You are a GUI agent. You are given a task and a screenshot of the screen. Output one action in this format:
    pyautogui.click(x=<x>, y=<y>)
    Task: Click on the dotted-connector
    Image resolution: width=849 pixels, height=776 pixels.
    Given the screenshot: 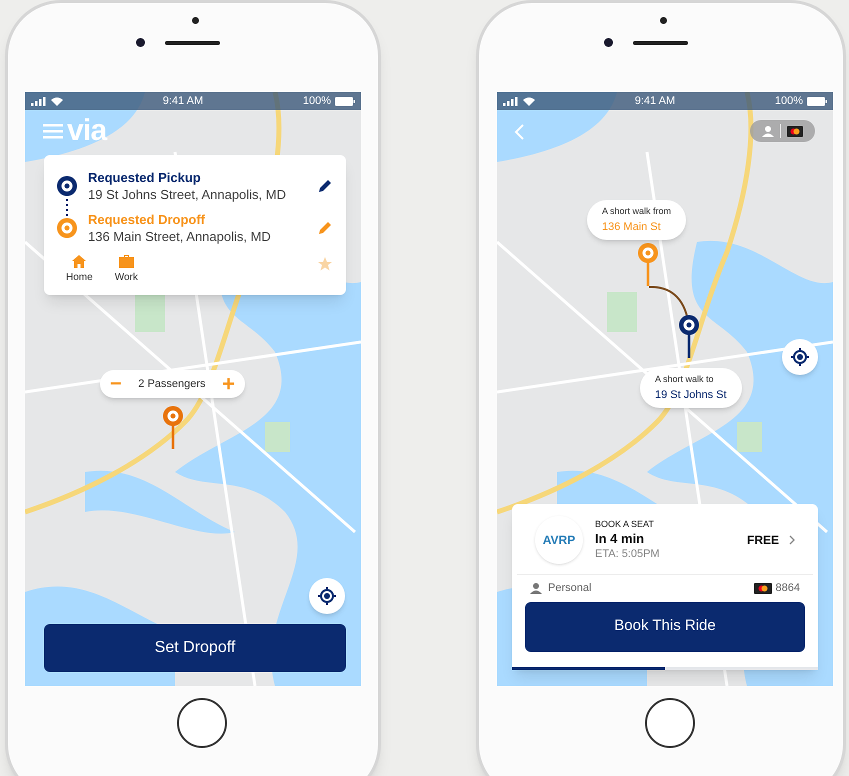 What is the action you would take?
    pyautogui.click(x=67, y=209)
    